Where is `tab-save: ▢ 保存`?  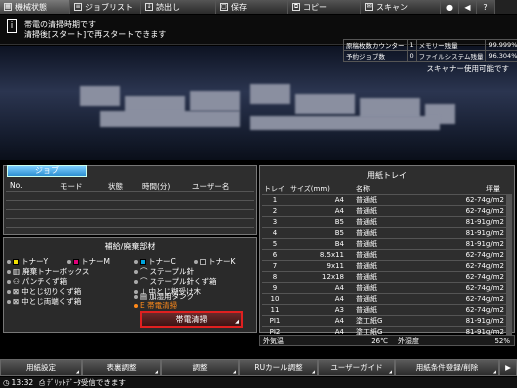 tab-save: ▢ 保存 is located at coordinates (252, 7).